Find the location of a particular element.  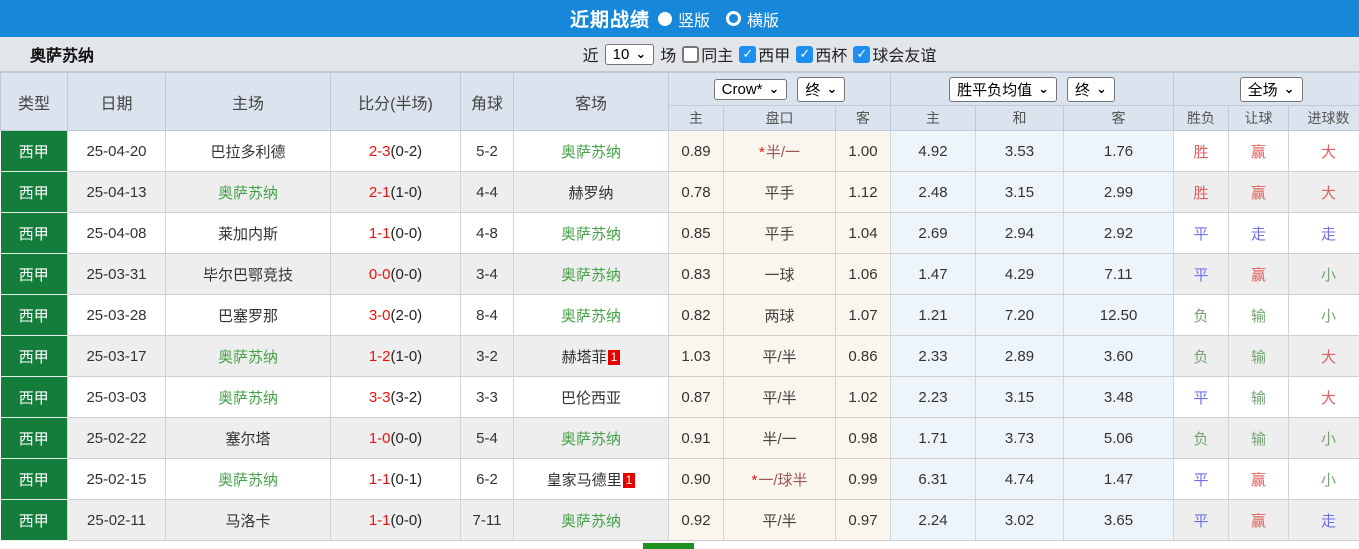

home-team-cell: 莱加内斯 is located at coordinates (248, 233).